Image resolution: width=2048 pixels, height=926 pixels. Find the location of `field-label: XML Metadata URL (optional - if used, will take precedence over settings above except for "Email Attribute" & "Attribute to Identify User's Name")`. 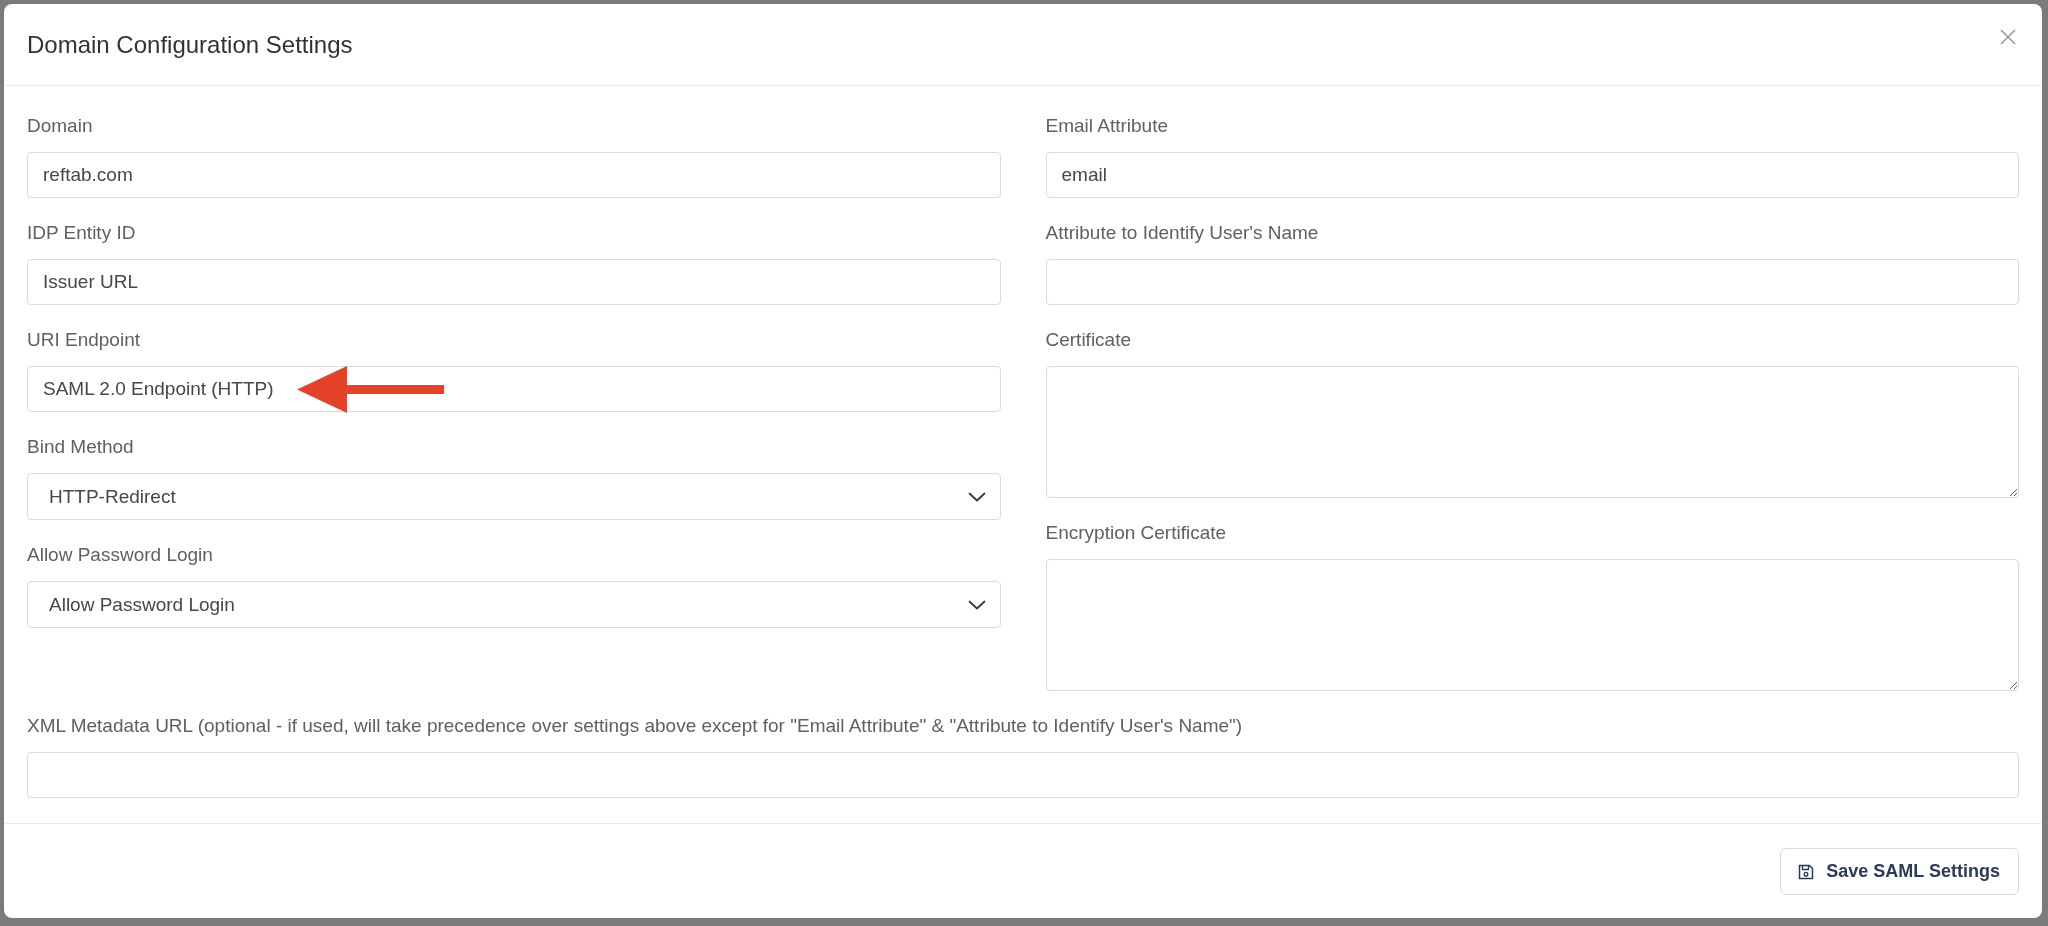

field-label: XML Metadata URL (optional - if used, will take precedence over settings above except for "Email Attribute" & "Attribute to Identify User's Name") is located at coordinates (635, 726).